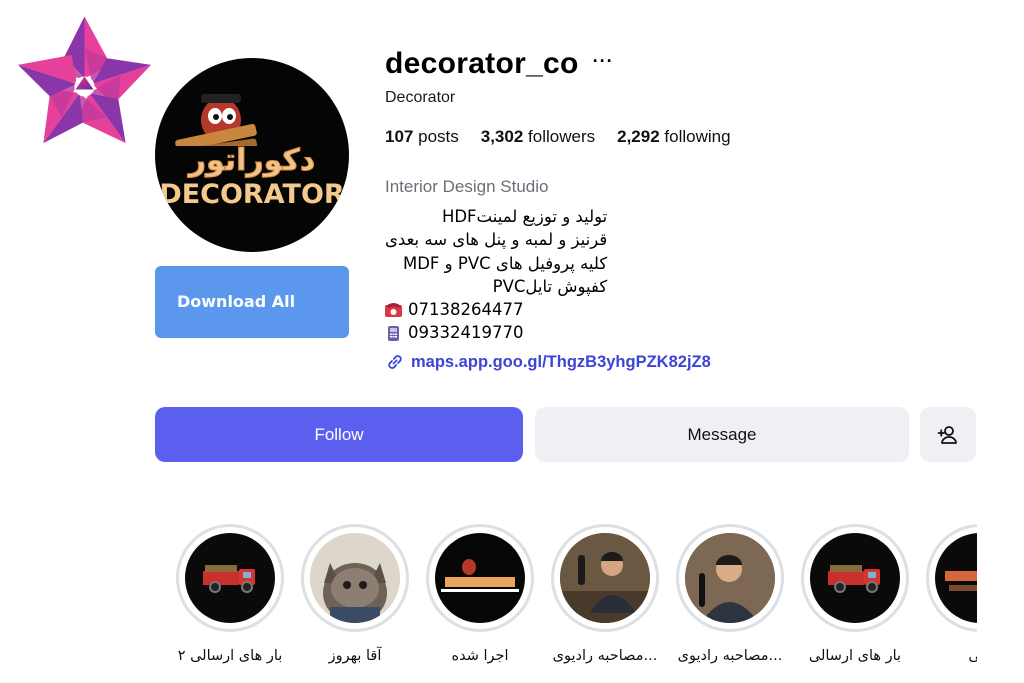 Image resolution: width=1024 pixels, height=683 pixels. I want to click on follow-button: Follow, so click(339, 434).